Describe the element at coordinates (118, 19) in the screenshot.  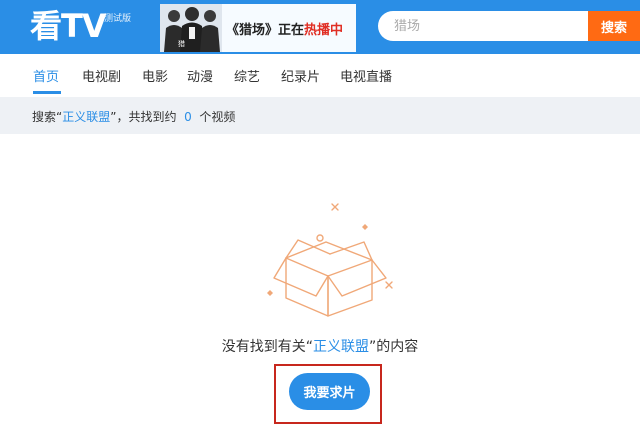
I see `beta-badge: 测试版` at that location.